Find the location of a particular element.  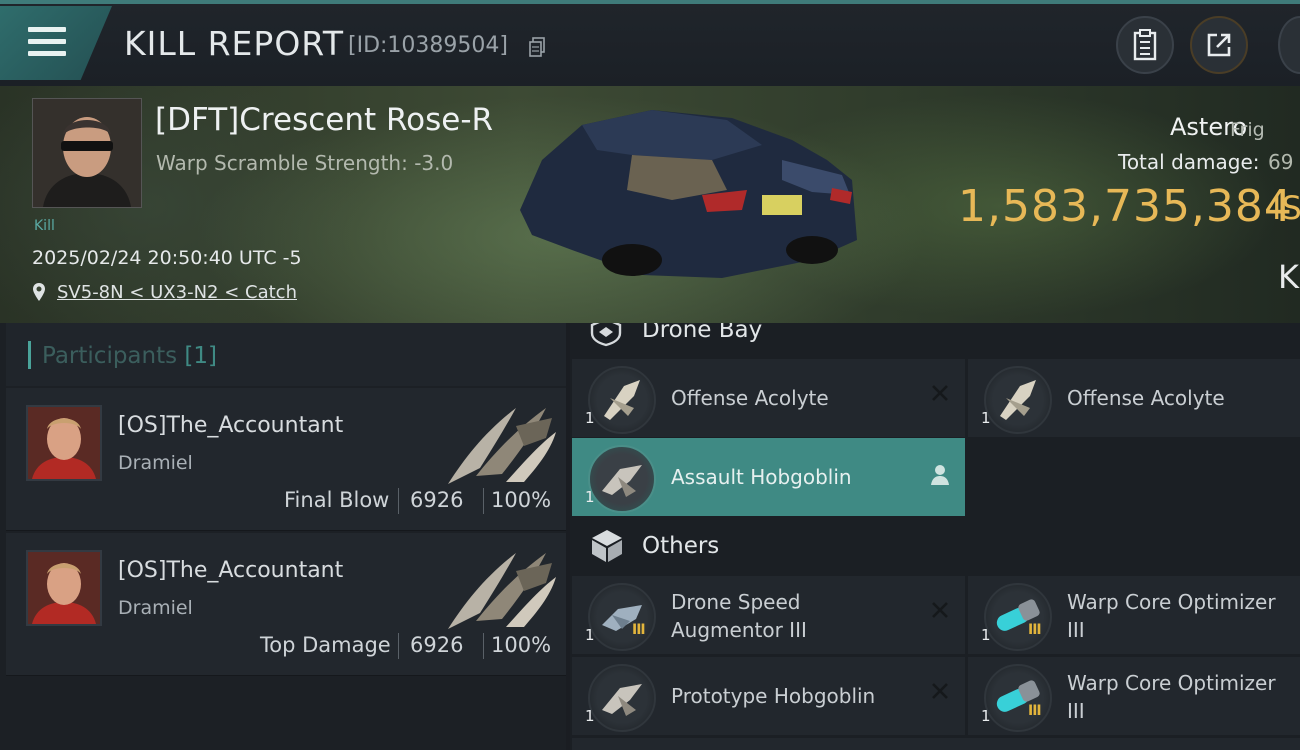

participants-title: Participants [1] is located at coordinates (129, 356).